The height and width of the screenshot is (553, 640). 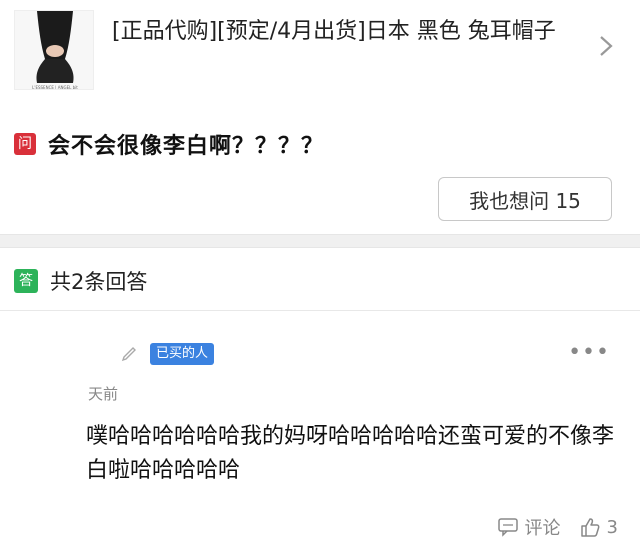 I want to click on product-image: L'ESSENCE | ANGEL bit, so click(x=54, y=50).